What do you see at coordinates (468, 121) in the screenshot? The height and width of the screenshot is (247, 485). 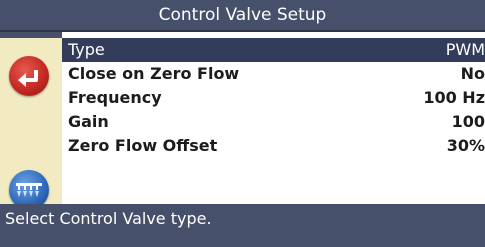 I see `setting-value: 100` at bounding box center [468, 121].